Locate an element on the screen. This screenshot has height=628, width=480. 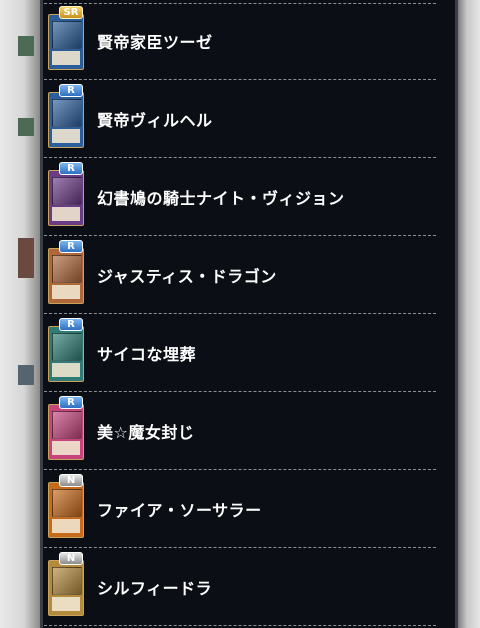
card-list-item: R 美☆魔女封じ is located at coordinates (240, 431).